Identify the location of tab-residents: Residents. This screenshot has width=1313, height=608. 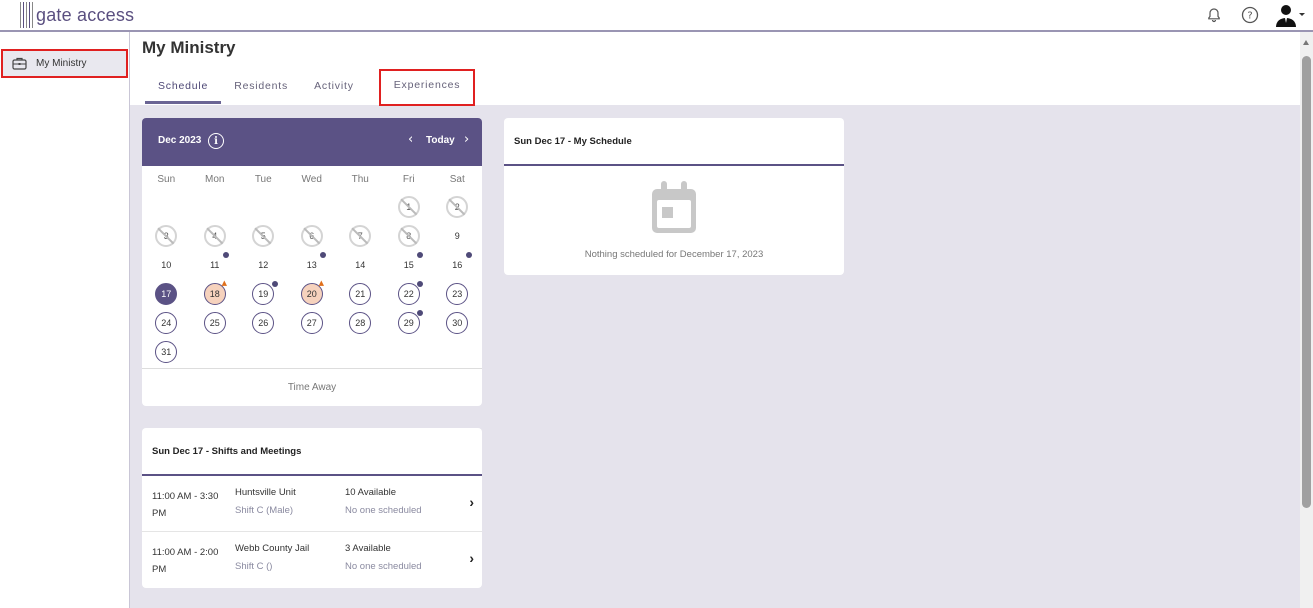
(261, 90).